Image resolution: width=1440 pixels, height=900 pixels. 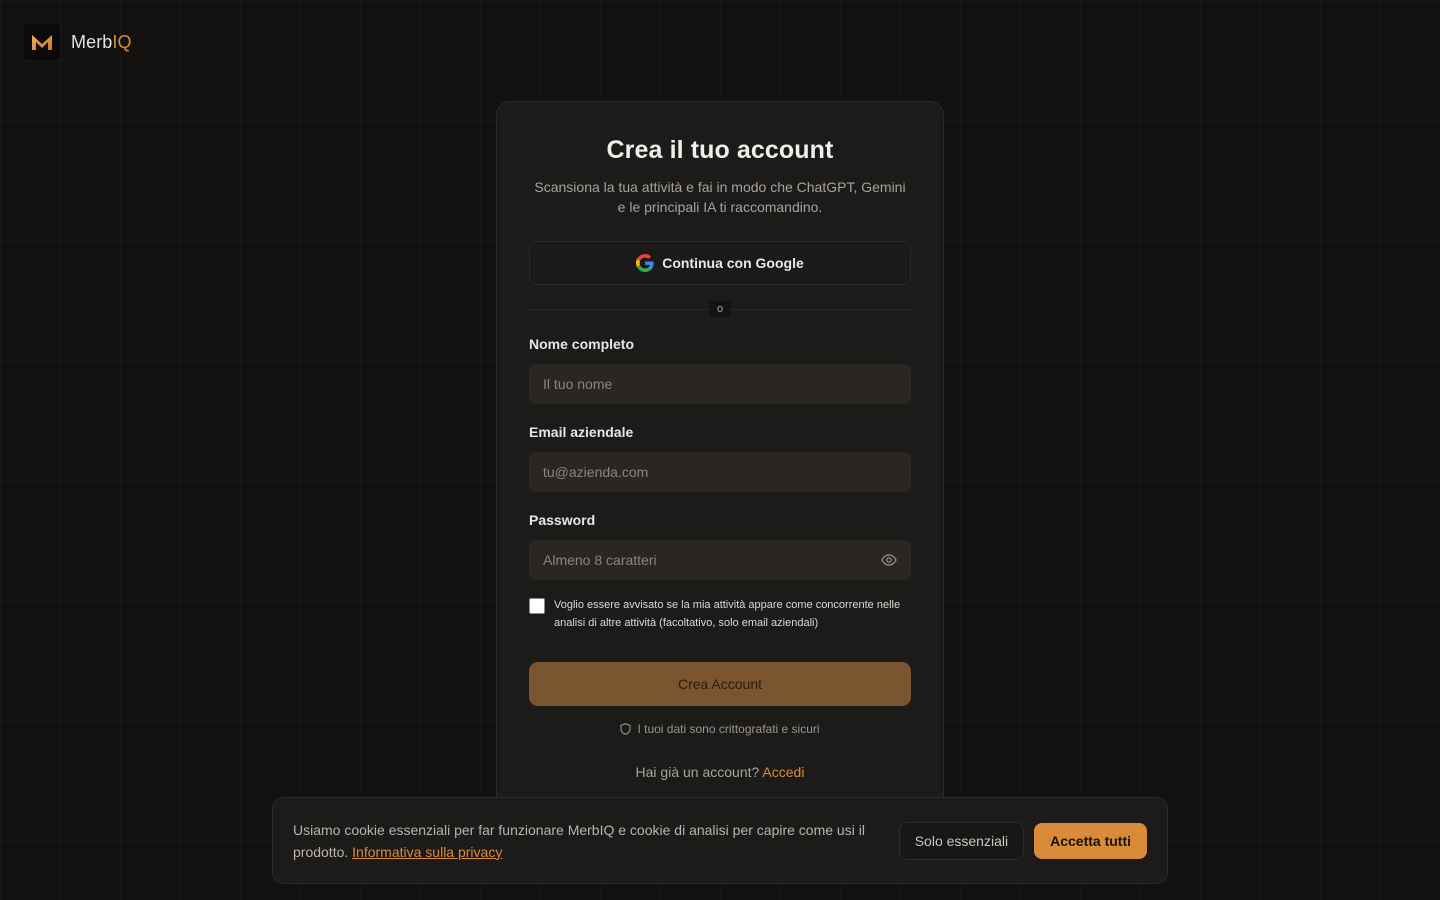 I want to click on name-input: Il tuo nome, so click(x=720, y=384).